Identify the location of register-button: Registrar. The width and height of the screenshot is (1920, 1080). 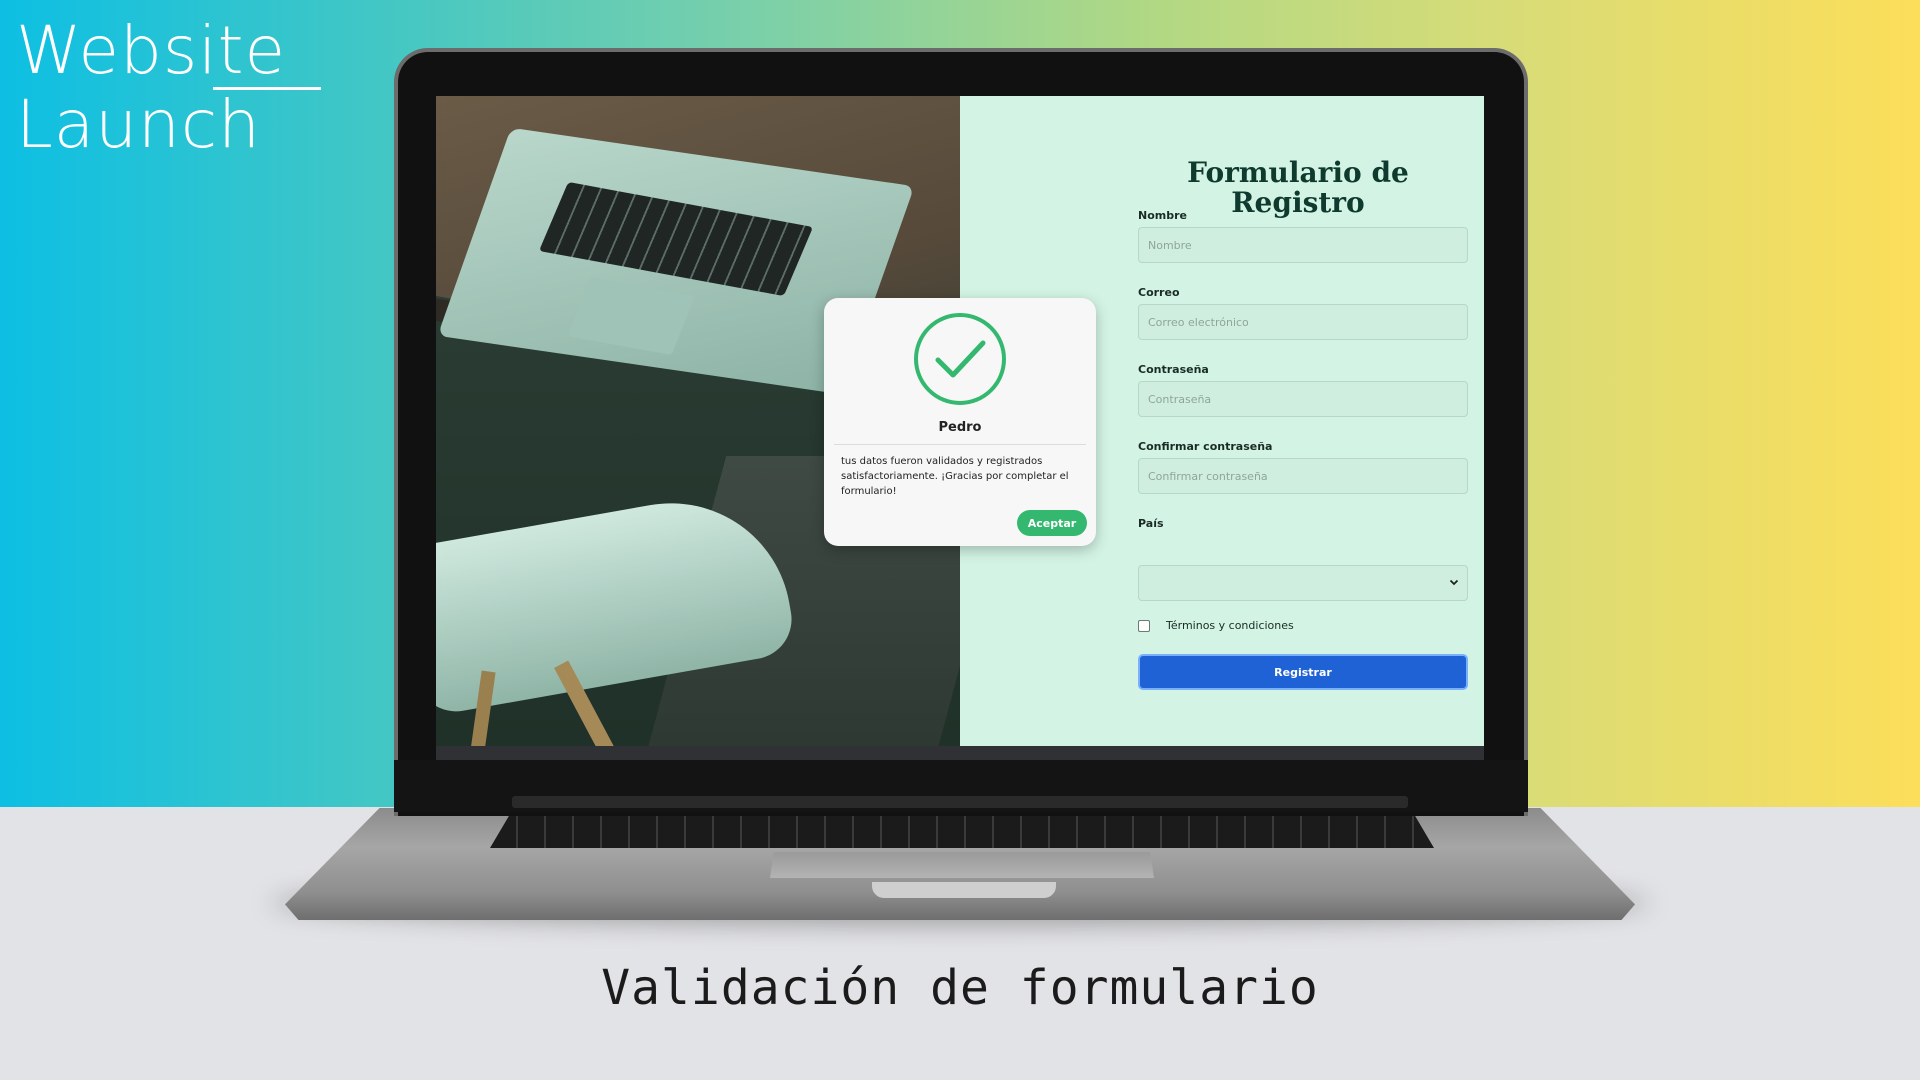
(1303, 672).